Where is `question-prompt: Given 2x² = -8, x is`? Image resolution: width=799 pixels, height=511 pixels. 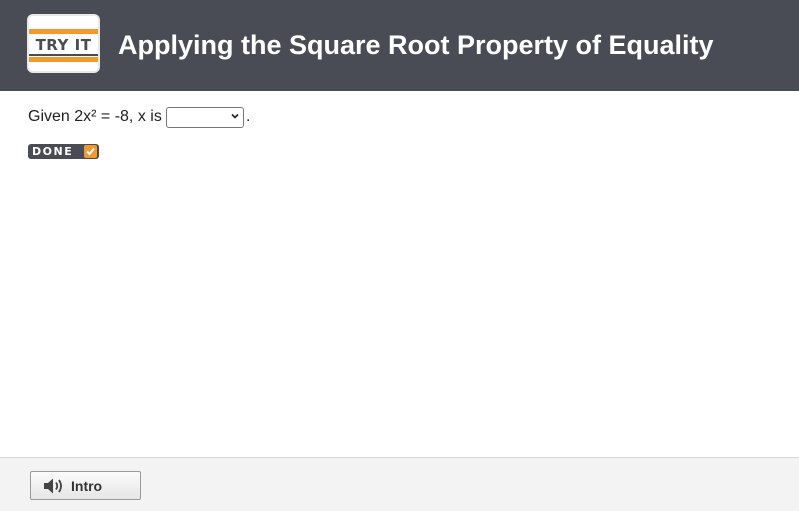 question-prompt: Given 2x² = -8, x is is located at coordinates (95, 116).